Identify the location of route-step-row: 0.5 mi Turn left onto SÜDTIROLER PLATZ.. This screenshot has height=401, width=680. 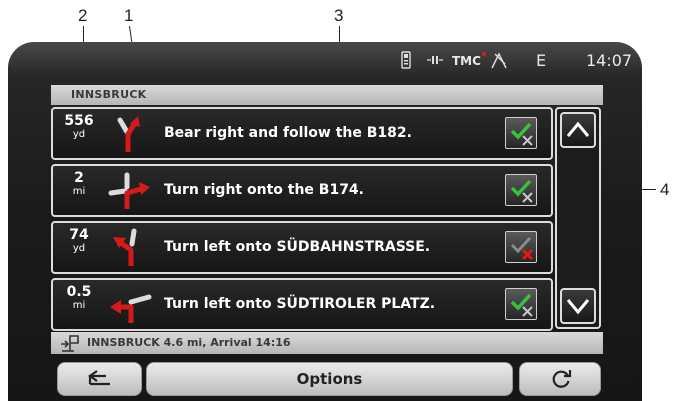
(302, 304).